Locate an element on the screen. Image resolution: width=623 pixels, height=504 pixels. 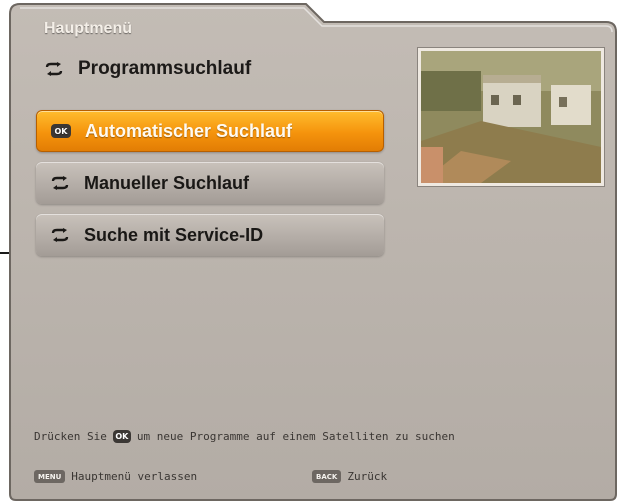
menu-item-label: Automatischer Suchlauf is located at coordinates (189, 130).